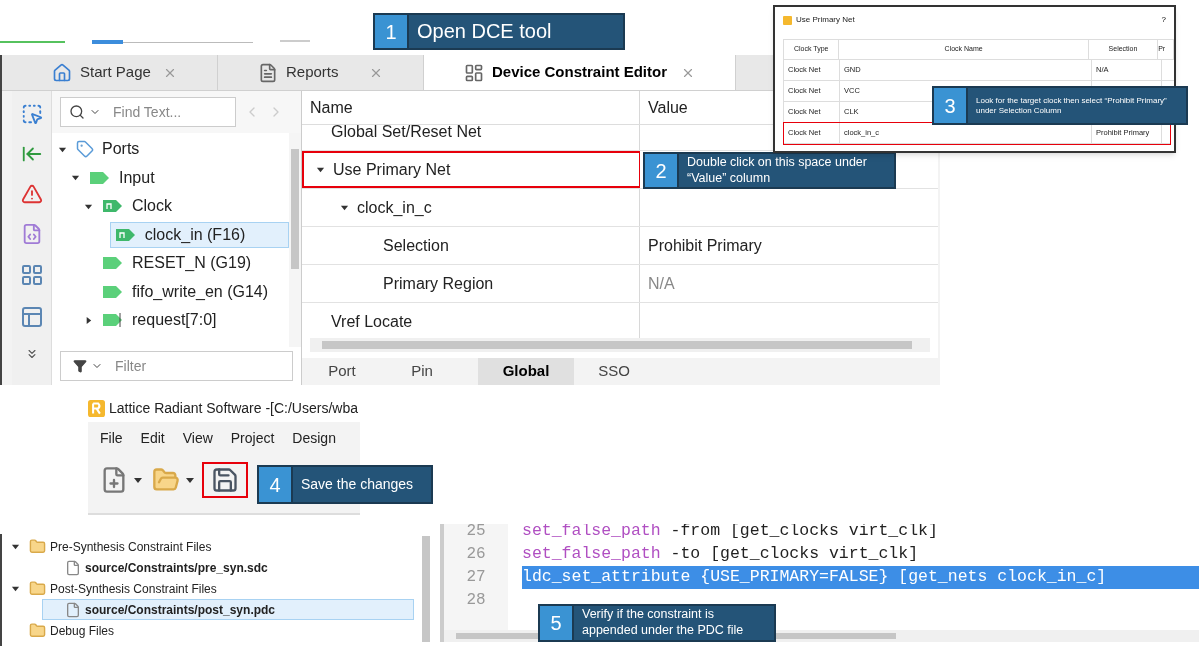  Describe the element at coordinates (111, 438) in the screenshot. I see `menu-item: File` at that location.